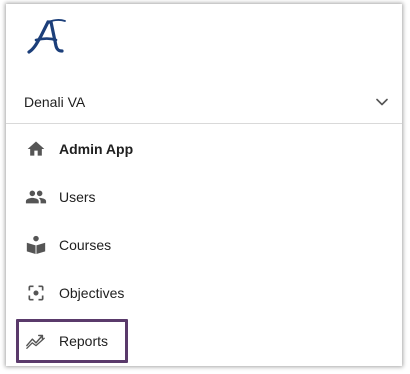 This screenshot has width=410, height=374. Describe the element at coordinates (36, 245) in the screenshot. I see `book-reader-icon` at that location.